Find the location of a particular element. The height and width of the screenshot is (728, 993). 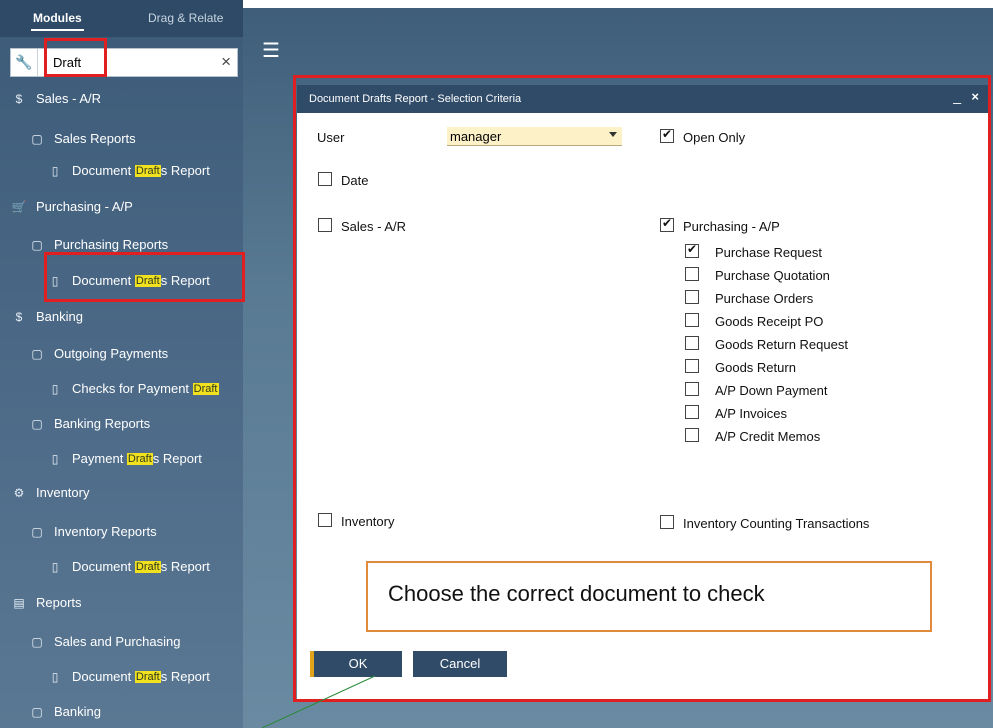

sidebar-item: ▢ Inventory Reports is located at coordinates (92, 531).